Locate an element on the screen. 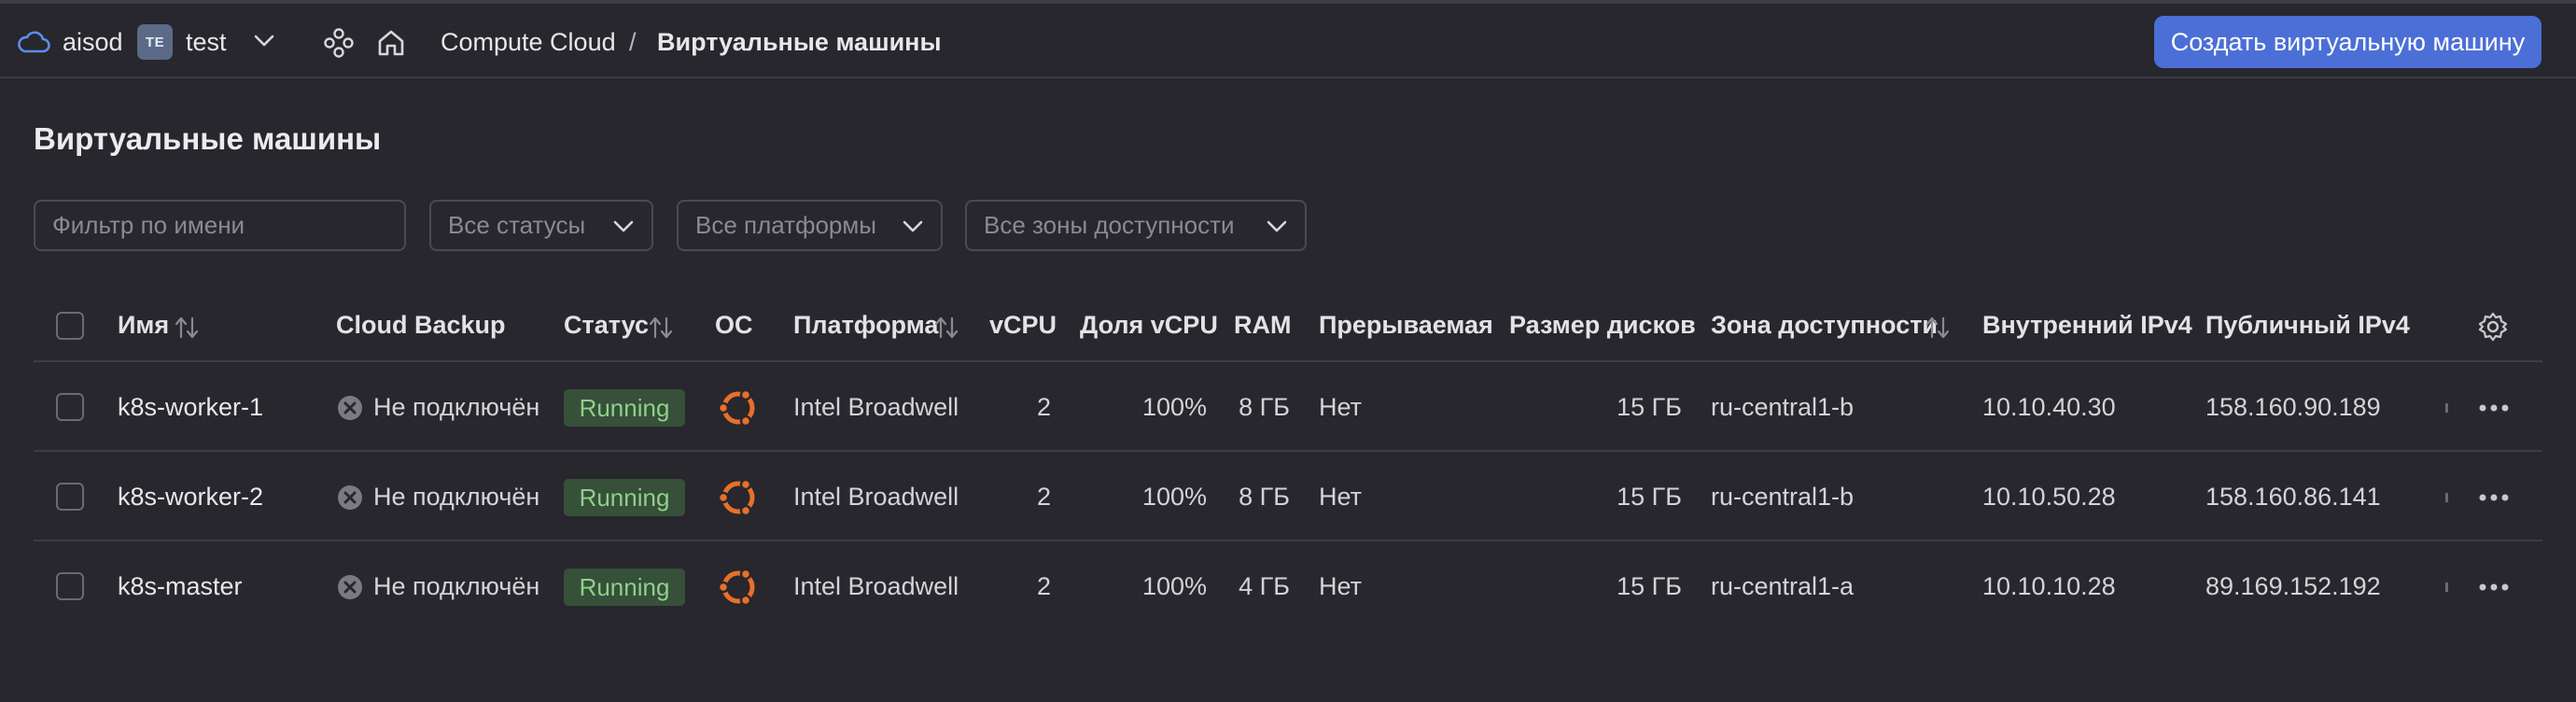 Image resolution: width=2576 pixels, height=702 pixels. internal-ip-cell: 10.10.10.28 is located at coordinates (2049, 586).